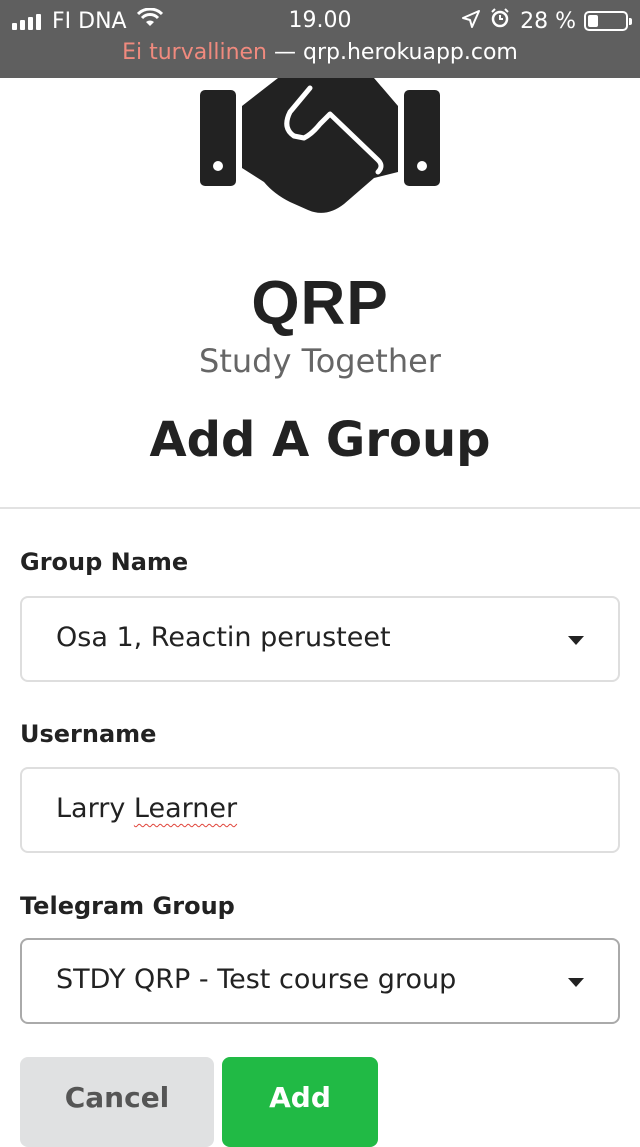 Image resolution: width=640 pixels, height=1147 pixels. Describe the element at coordinates (256, 979) in the screenshot. I see `telegram-group-value: STDY QRP - Test course group` at that location.